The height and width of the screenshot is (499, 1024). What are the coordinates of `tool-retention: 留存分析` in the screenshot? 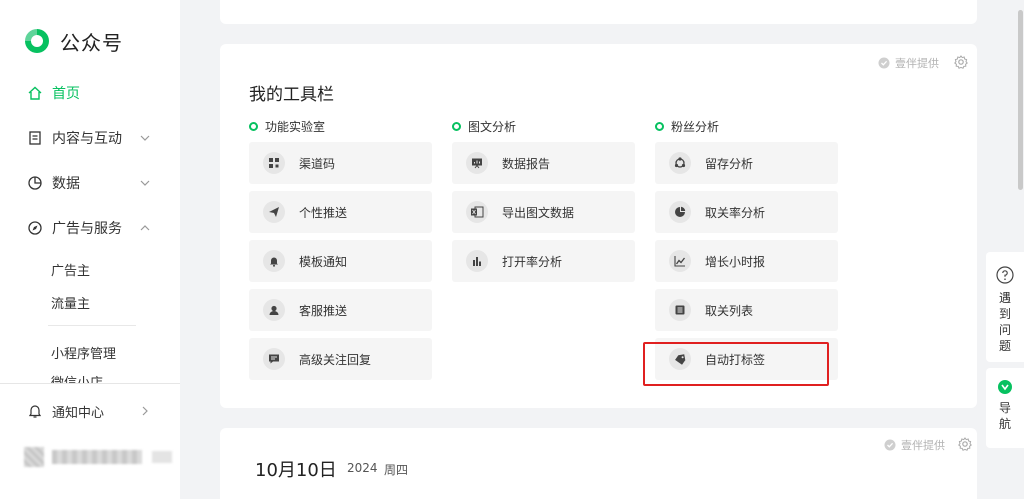 It's located at (746, 163).